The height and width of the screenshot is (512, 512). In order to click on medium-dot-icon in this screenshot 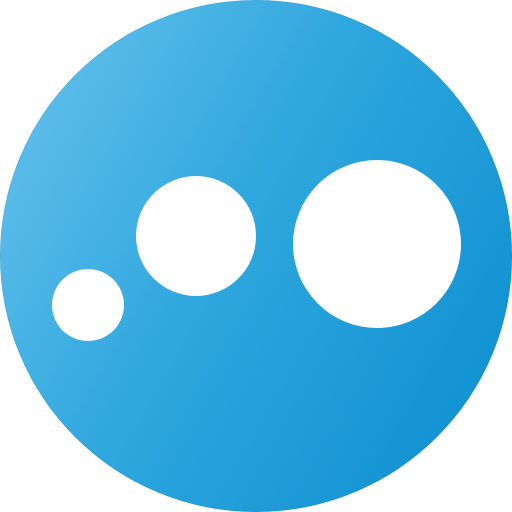, I will do `click(196, 236)`.